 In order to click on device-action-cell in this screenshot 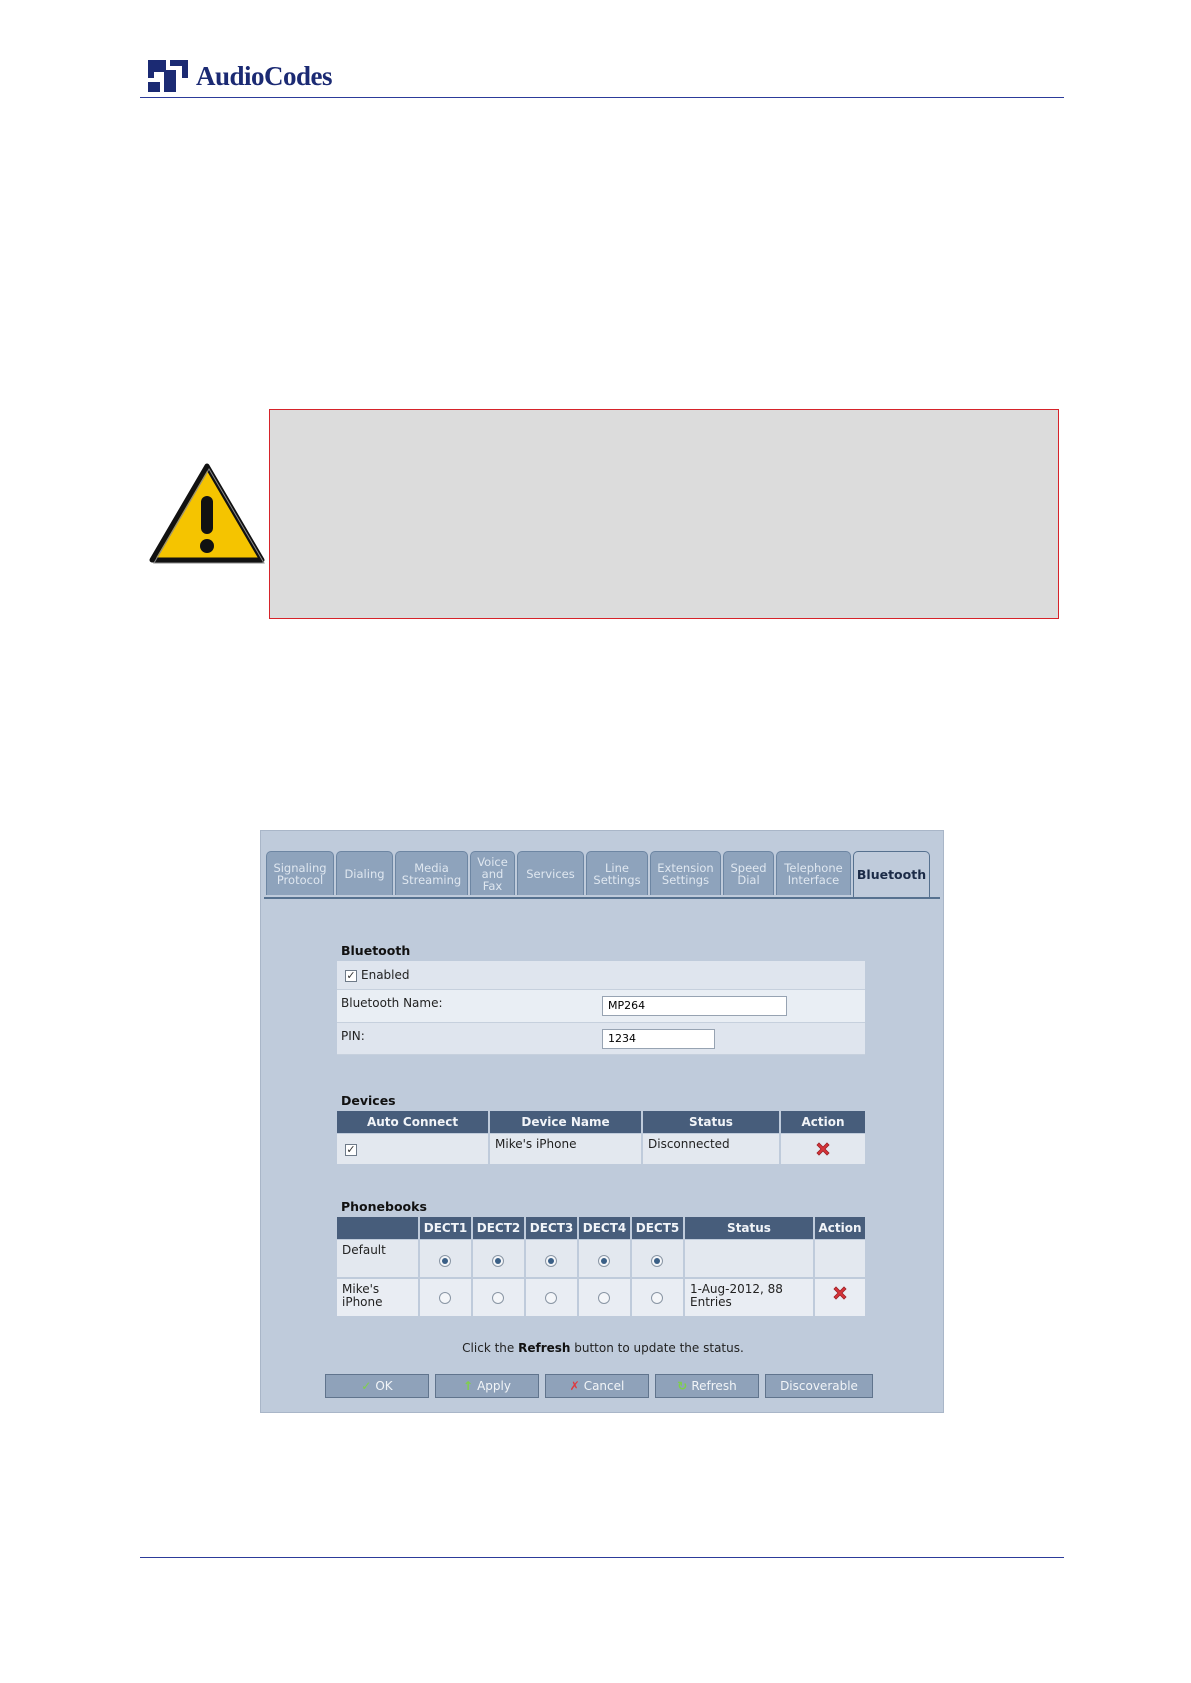, I will do `click(823, 1149)`.